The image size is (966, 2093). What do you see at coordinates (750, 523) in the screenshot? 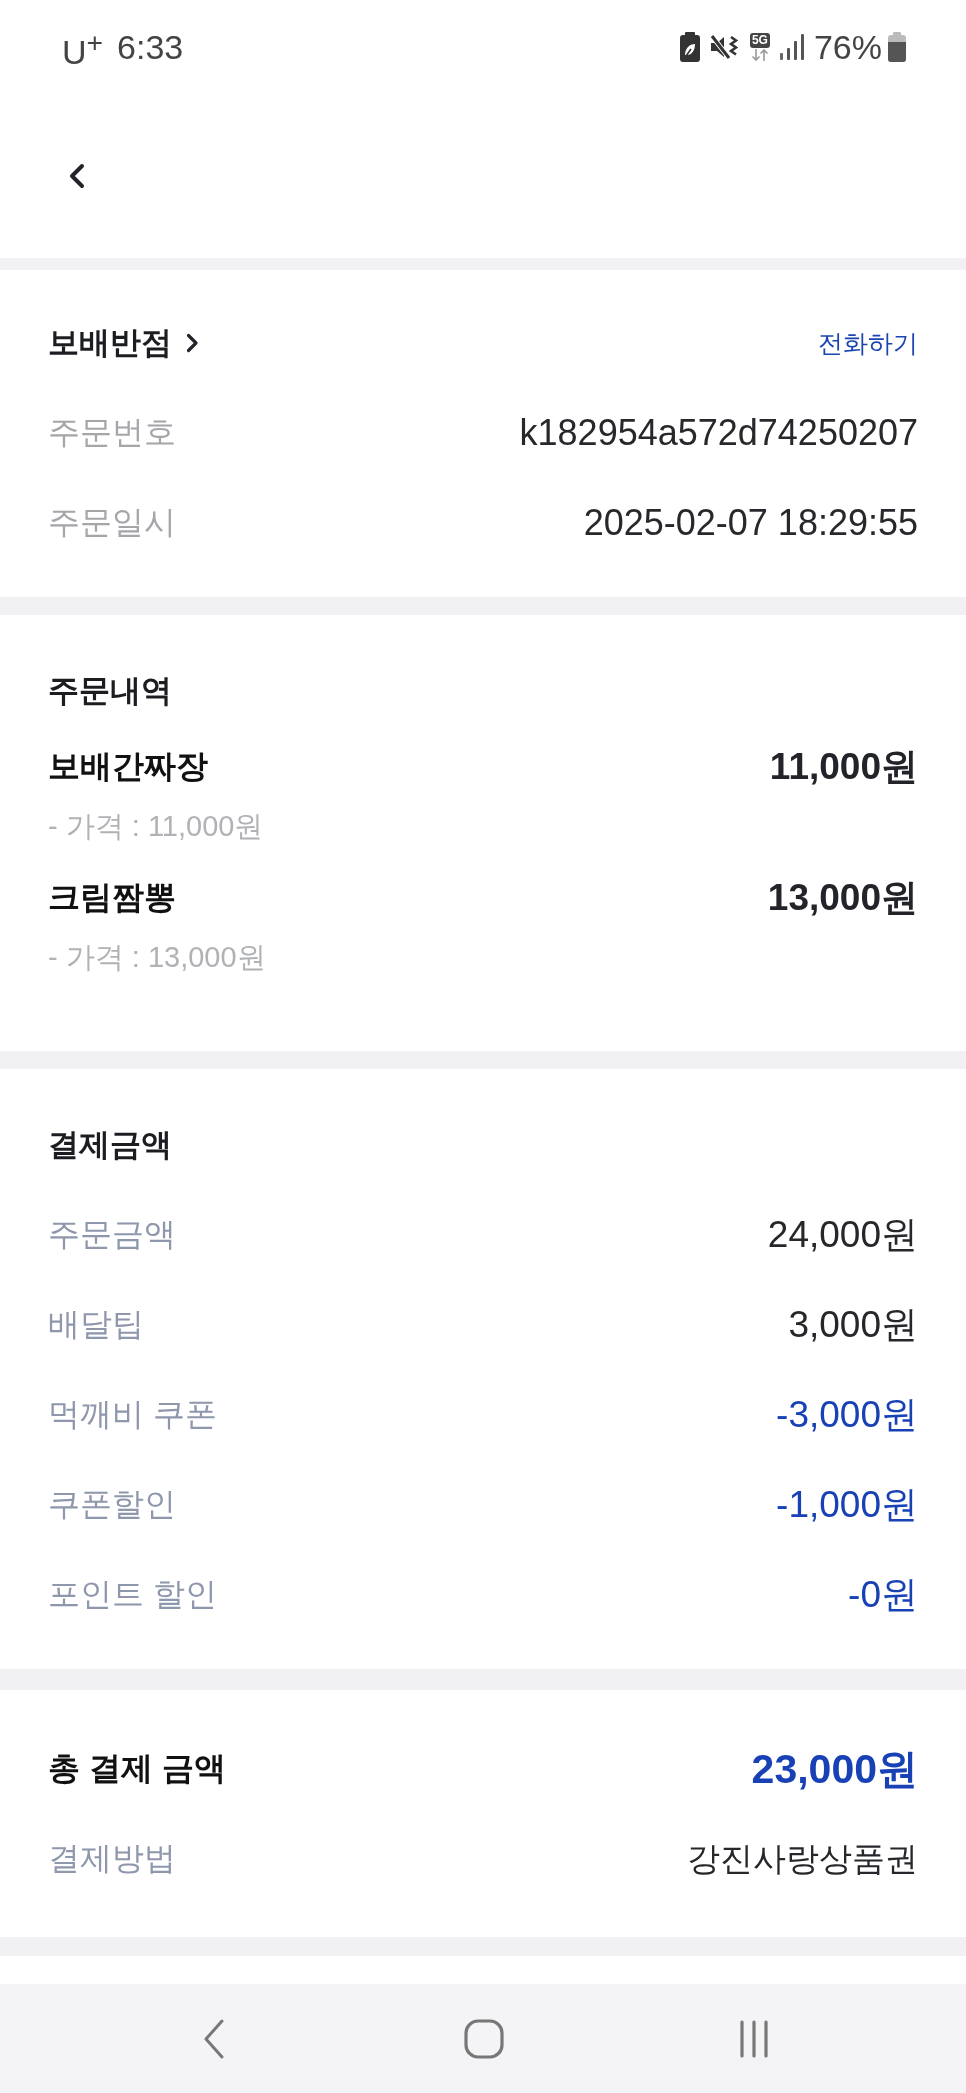
I see `detail-value: 2025-02-07 18:29:55` at bounding box center [750, 523].